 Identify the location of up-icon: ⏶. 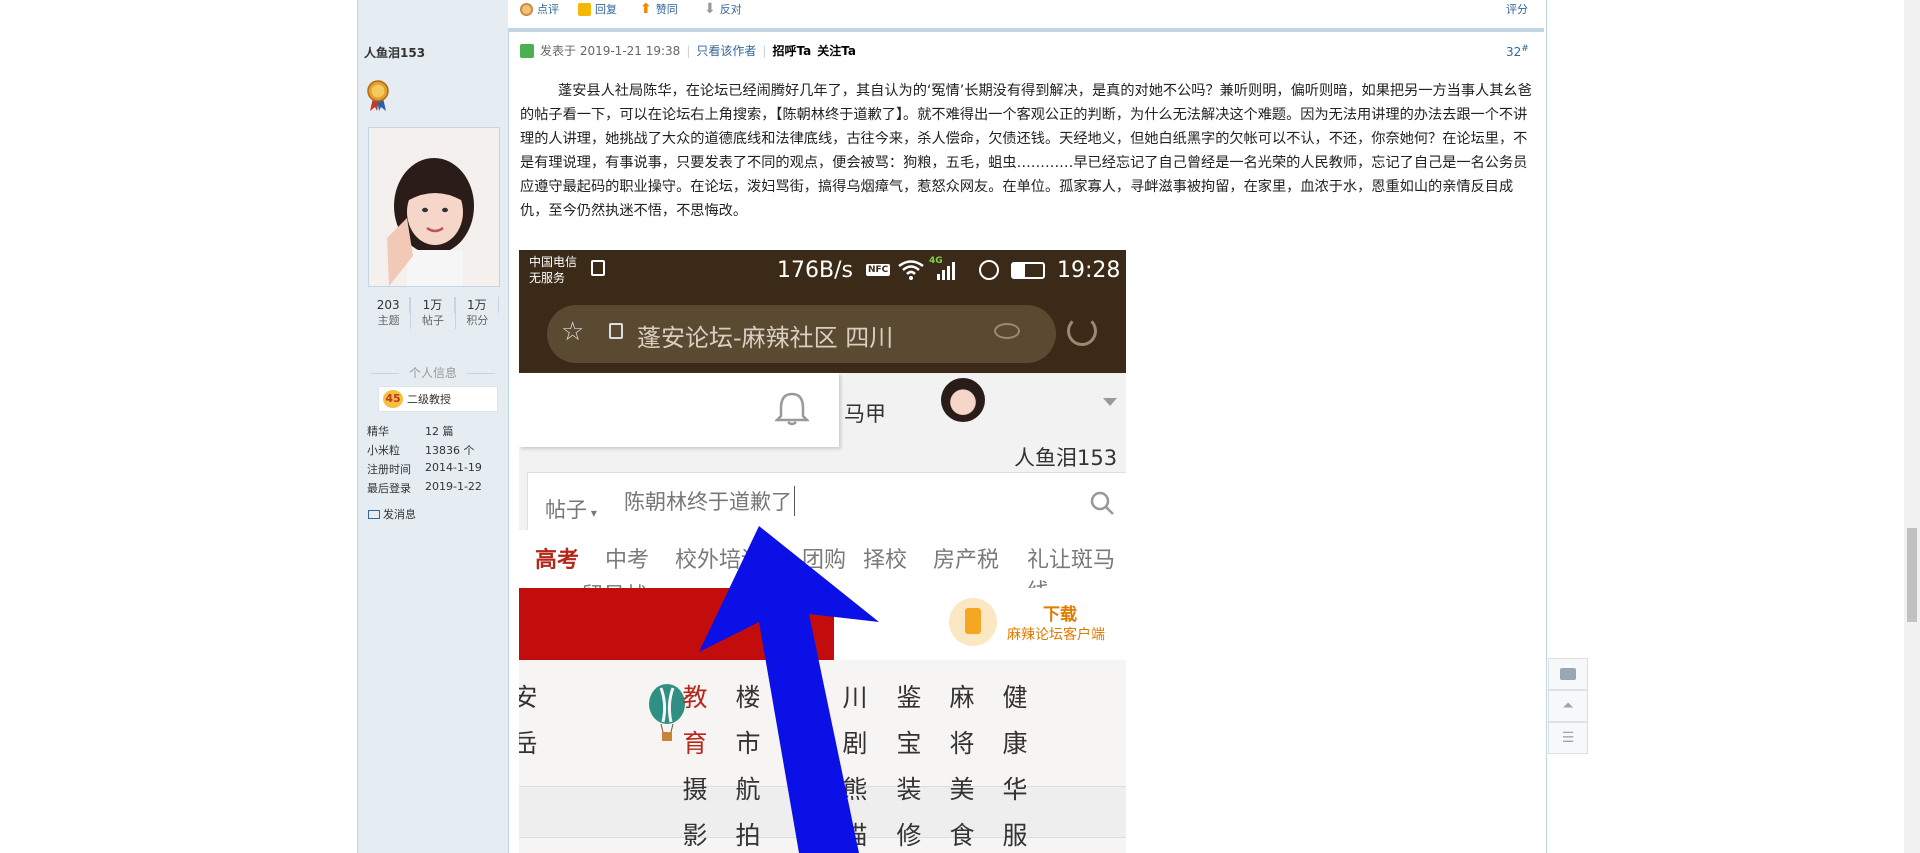
(1568, 706).